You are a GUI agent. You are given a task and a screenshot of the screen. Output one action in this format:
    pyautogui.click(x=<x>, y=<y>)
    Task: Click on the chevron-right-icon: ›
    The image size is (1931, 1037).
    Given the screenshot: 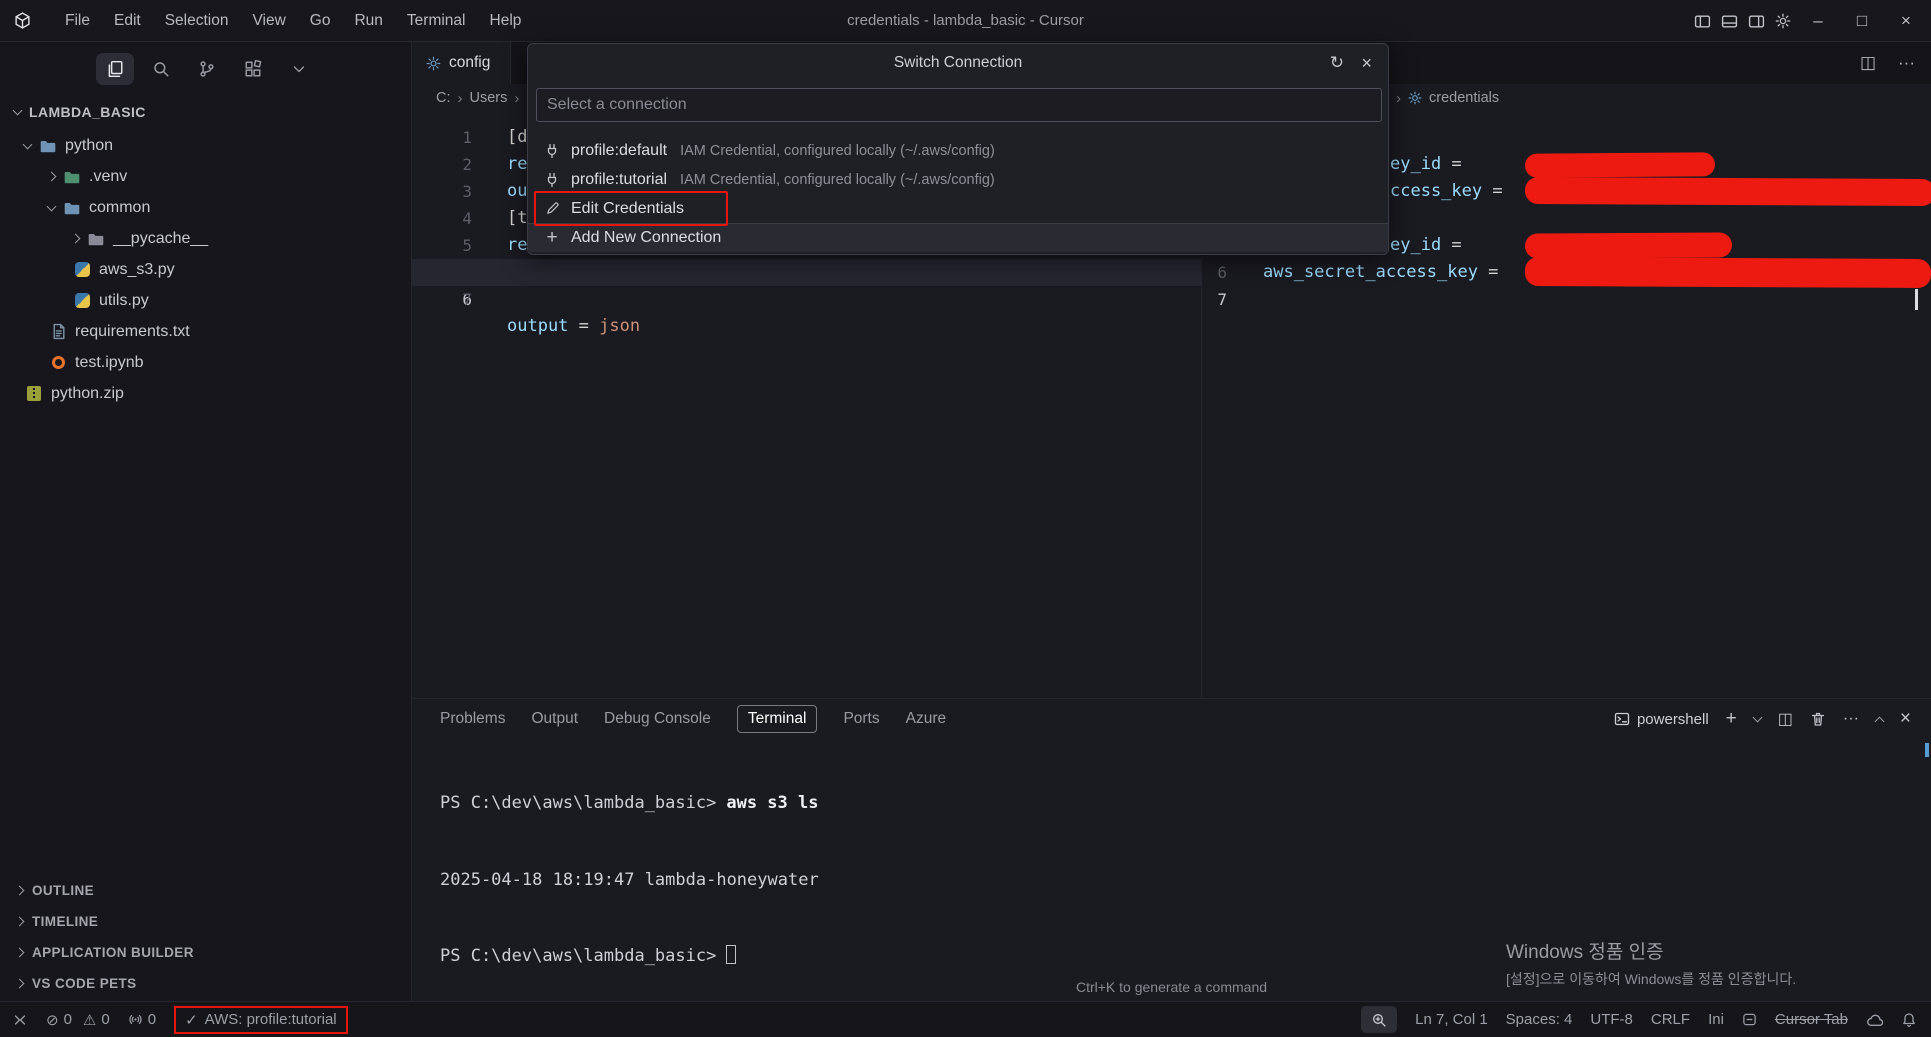 What is the action you would take?
    pyautogui.click(x=460, y=98)
    